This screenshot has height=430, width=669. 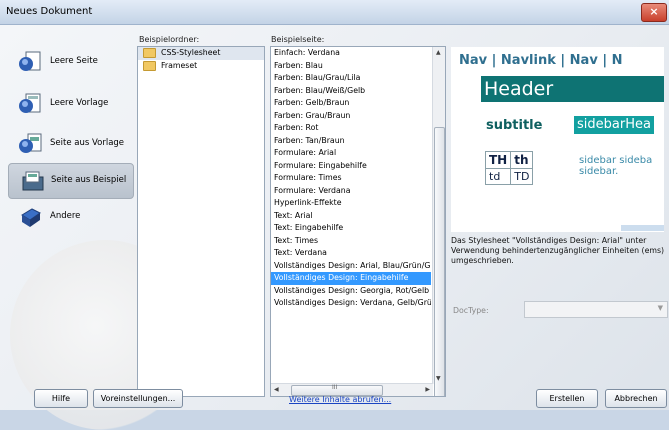 I want to click on category-blank-page: Leere Seite, so click(x=70, y=62).